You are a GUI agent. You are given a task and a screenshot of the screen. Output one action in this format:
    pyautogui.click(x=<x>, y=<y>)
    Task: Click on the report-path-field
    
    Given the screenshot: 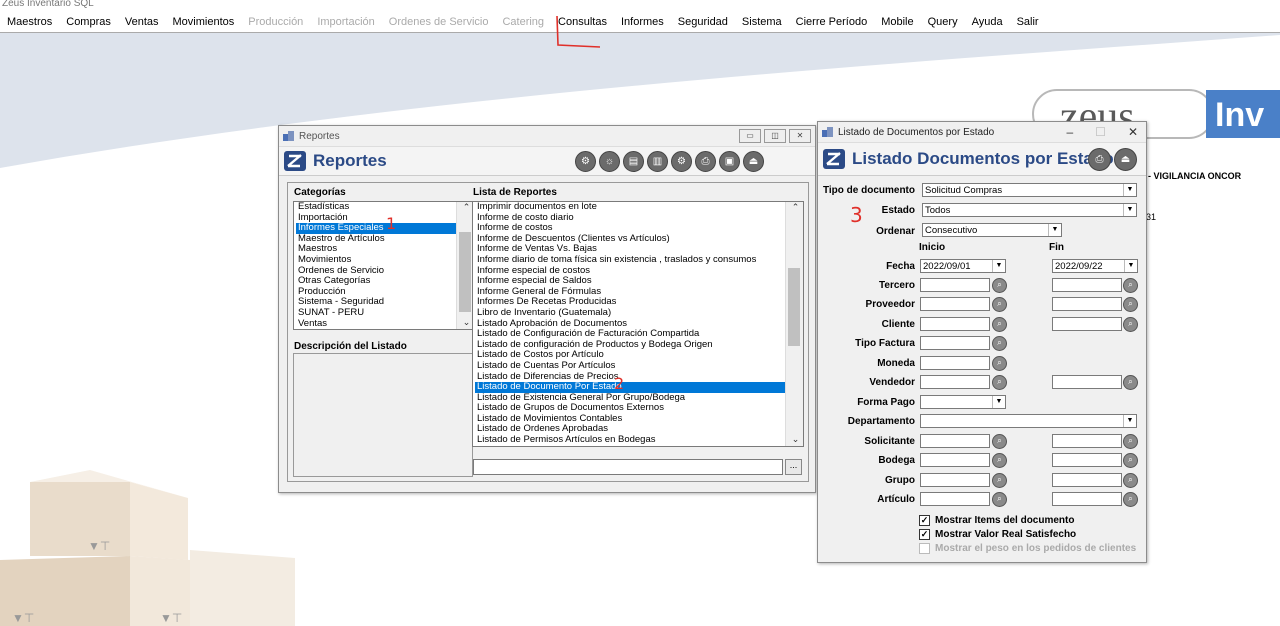 What is the action you would take?
    pyautogui.click(x=628, y=467)
    